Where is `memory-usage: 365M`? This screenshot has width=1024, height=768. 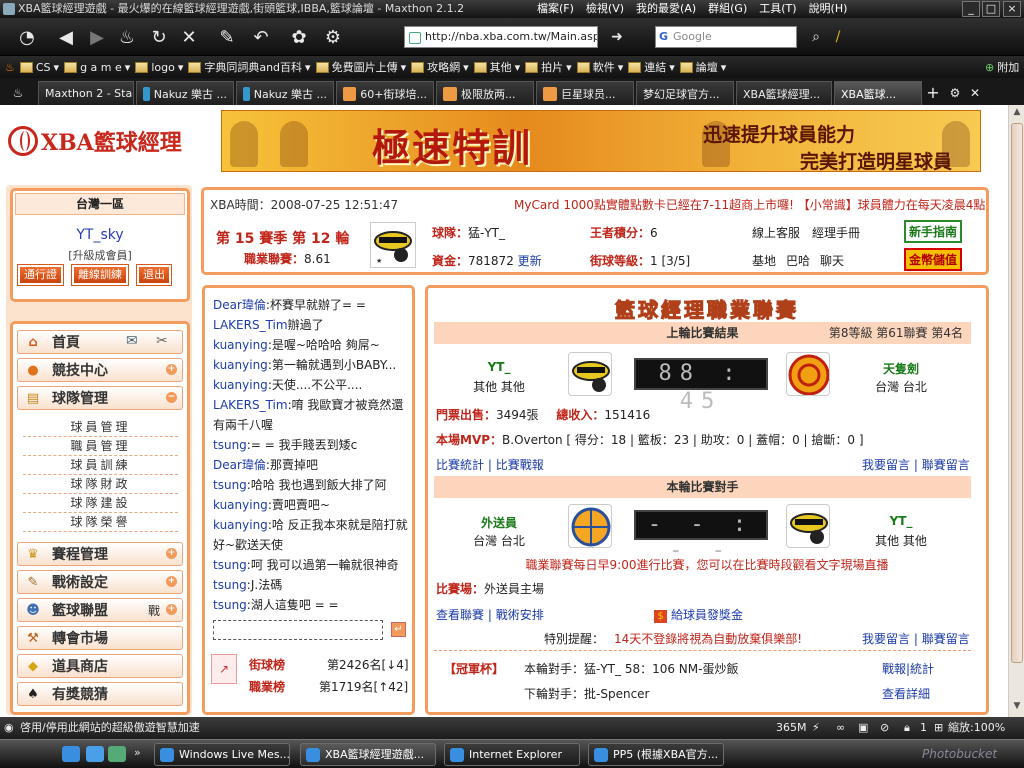 memory-usage: 365M is located at coordinates (791, 728).